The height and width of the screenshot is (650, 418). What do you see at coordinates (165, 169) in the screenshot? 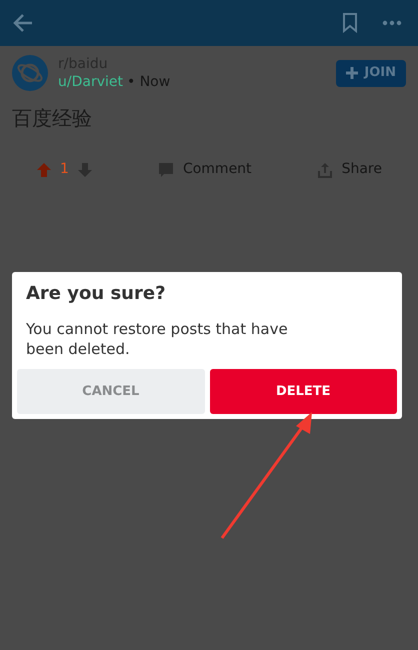
I see `comment-icon` at bounding box center [165, 169].